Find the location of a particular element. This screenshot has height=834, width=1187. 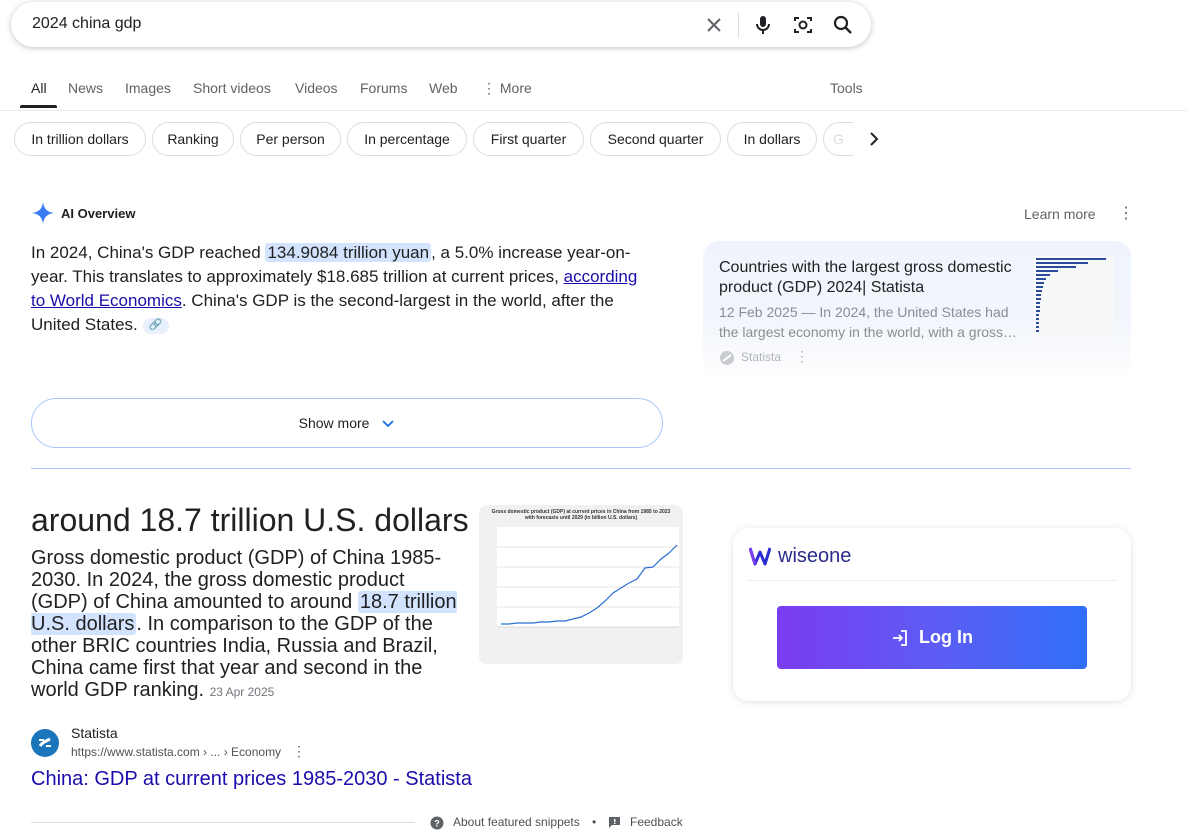

tab-web: Web is located at coordinates (443, 88).